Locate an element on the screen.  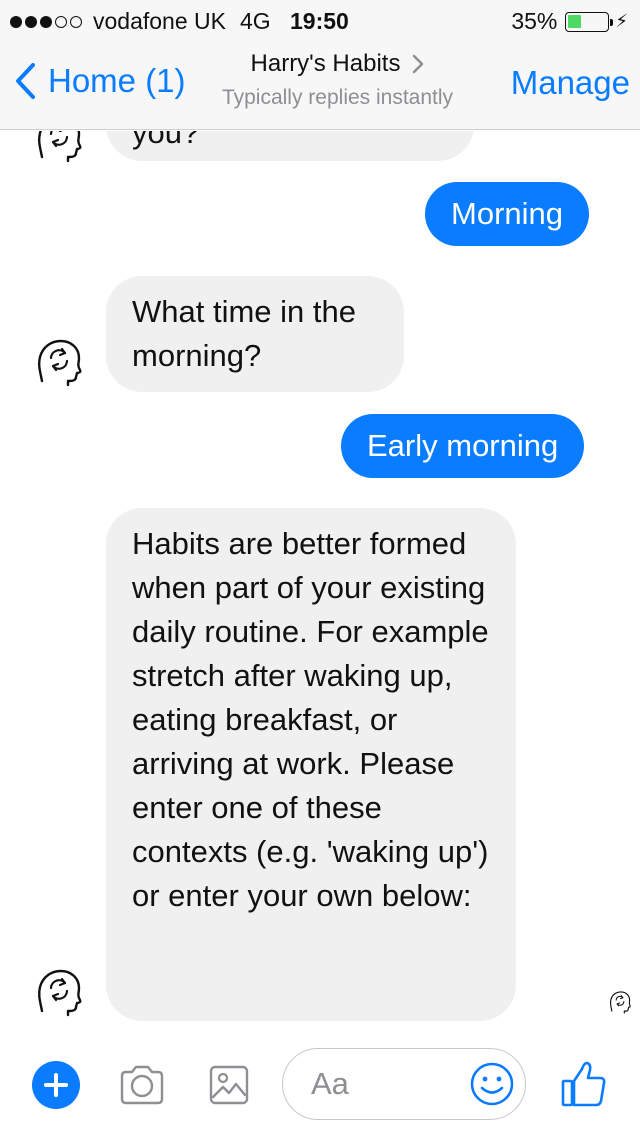
conversation-title: Harry's Habits is located at coordinates (325, 63).